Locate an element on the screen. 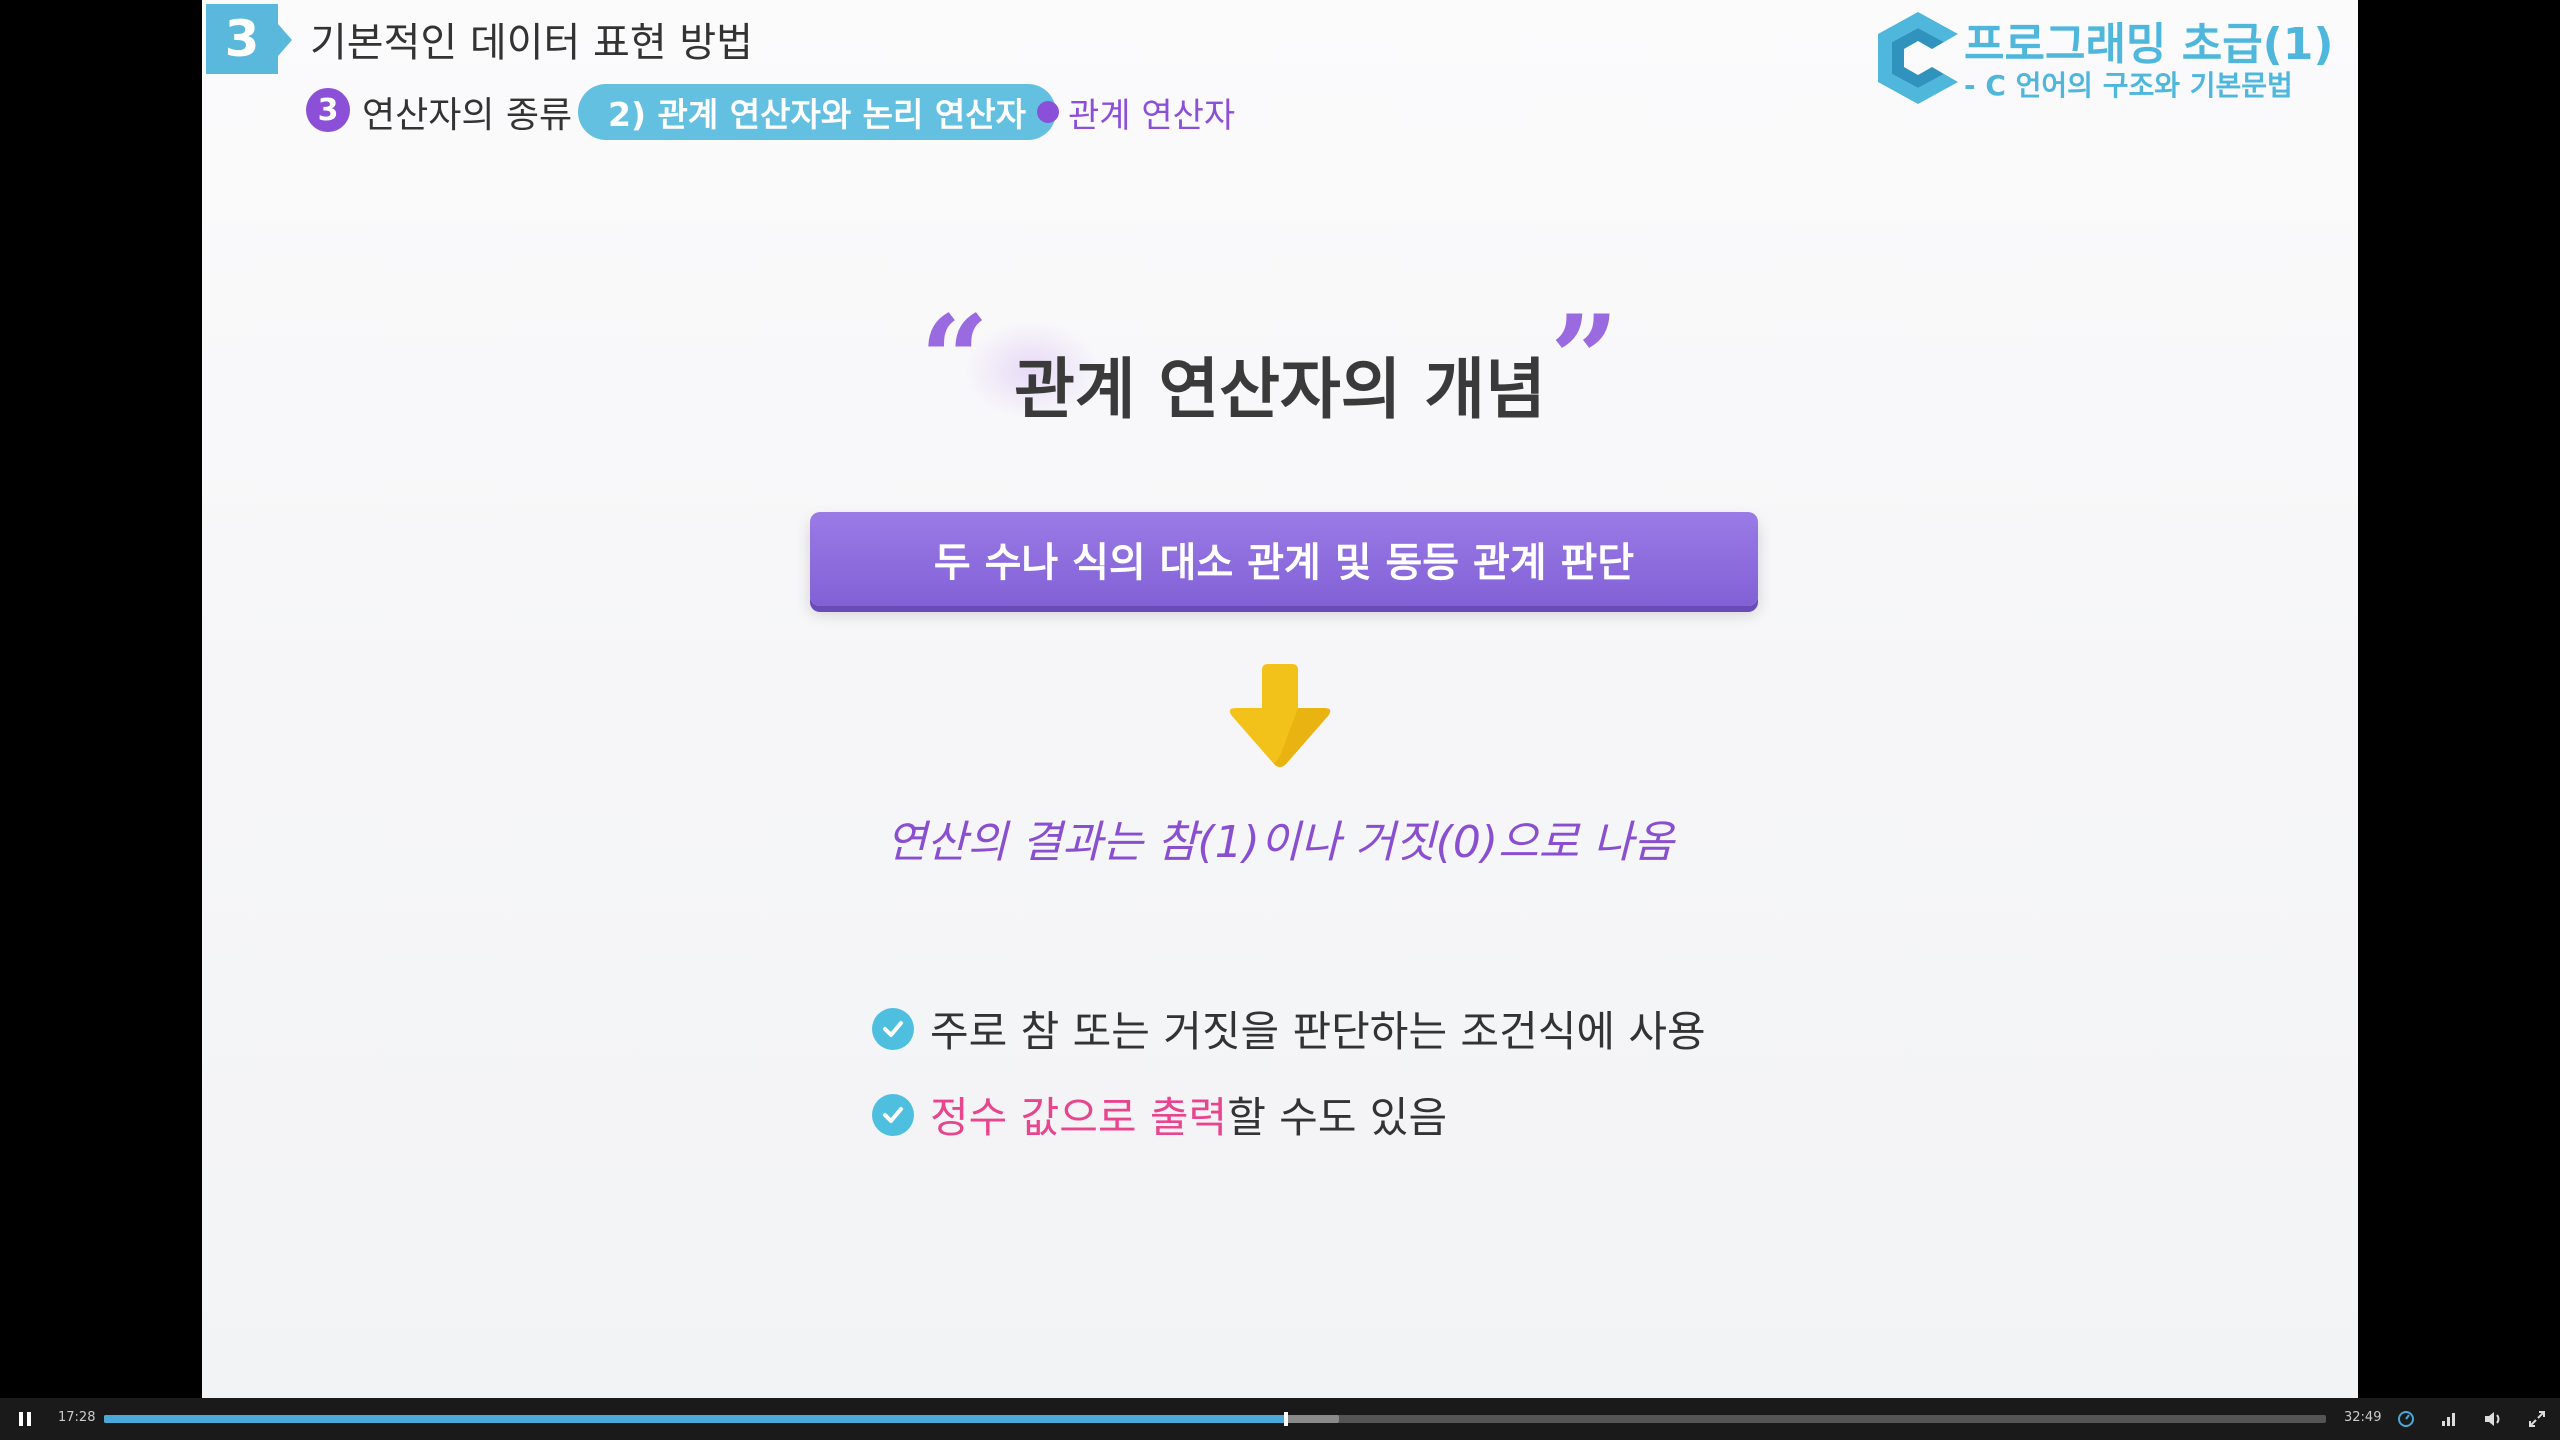  course-title: 프로그래밍 초급(1) is located at coordinates (2149, 44).